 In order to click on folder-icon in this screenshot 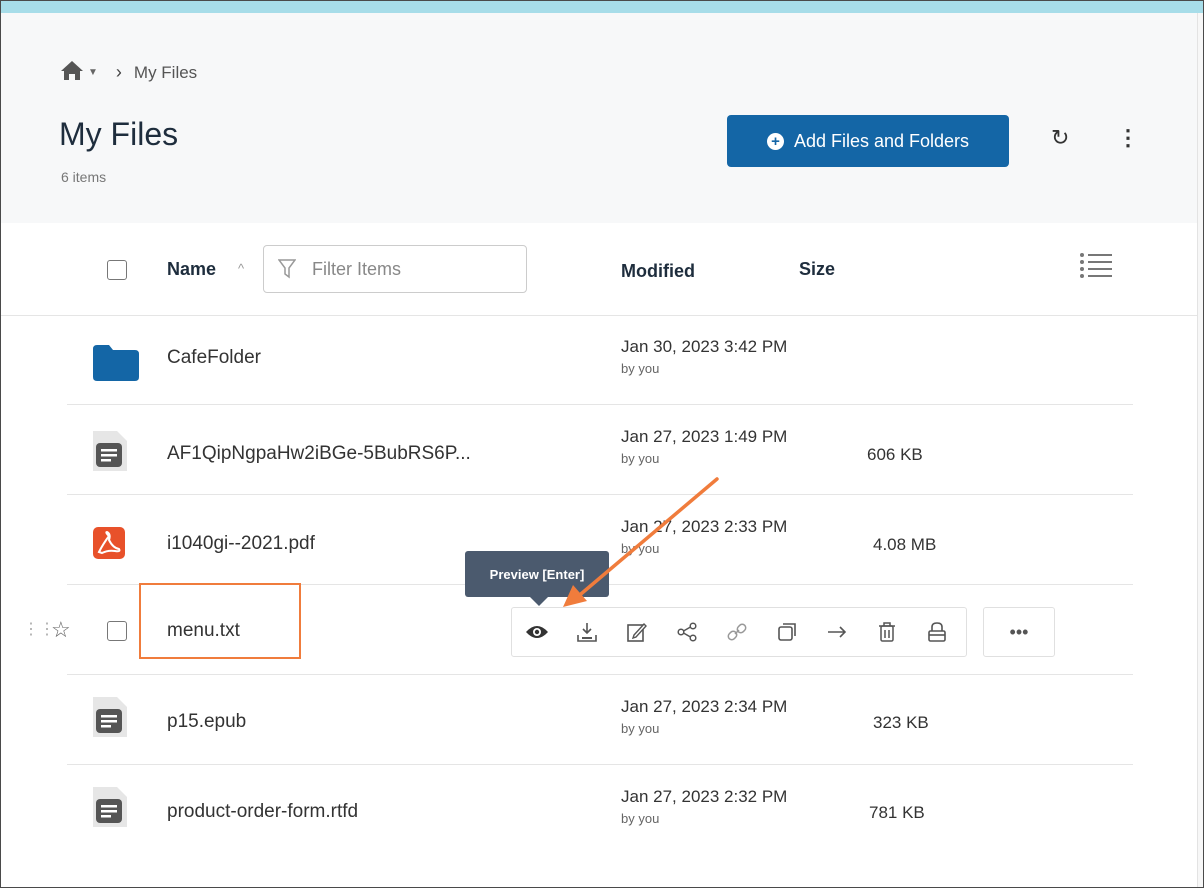, I will do `click(116, 365)`.